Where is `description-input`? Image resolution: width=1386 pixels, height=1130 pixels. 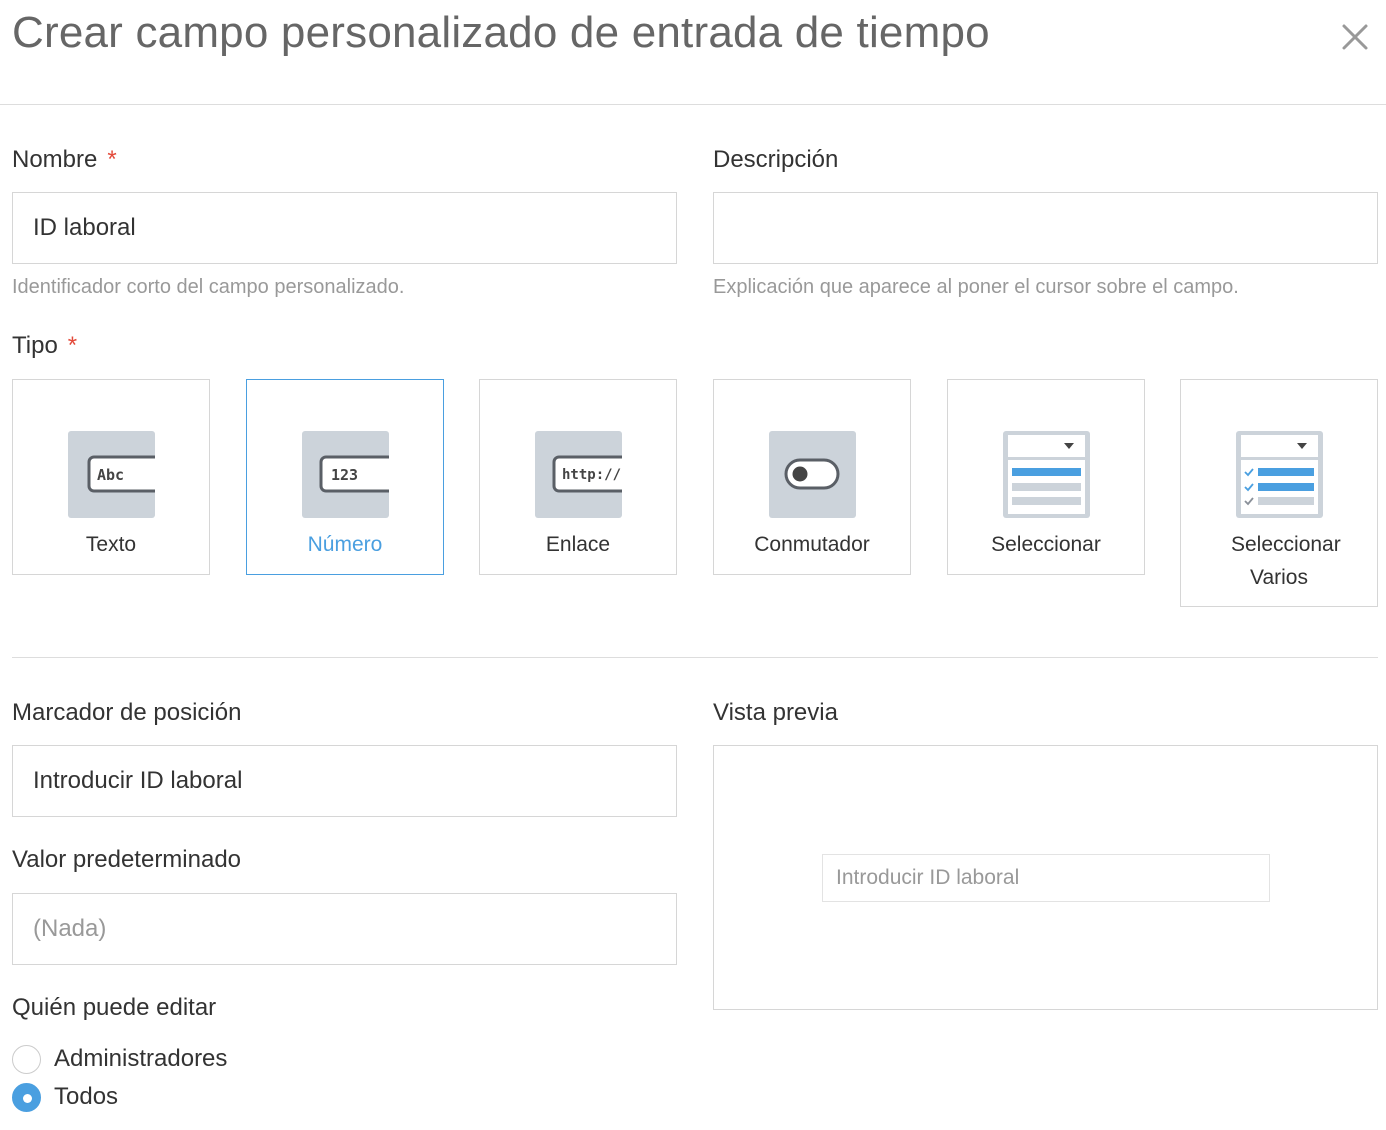
description-input is located at coordinates (1045, 228).